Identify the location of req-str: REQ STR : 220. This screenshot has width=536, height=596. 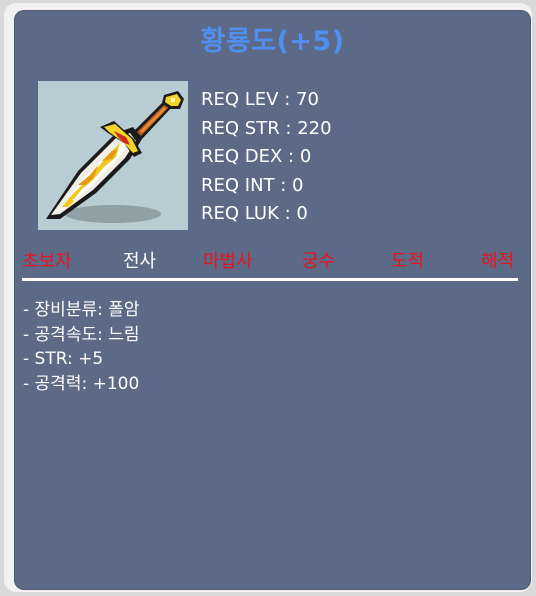
(266, 128).